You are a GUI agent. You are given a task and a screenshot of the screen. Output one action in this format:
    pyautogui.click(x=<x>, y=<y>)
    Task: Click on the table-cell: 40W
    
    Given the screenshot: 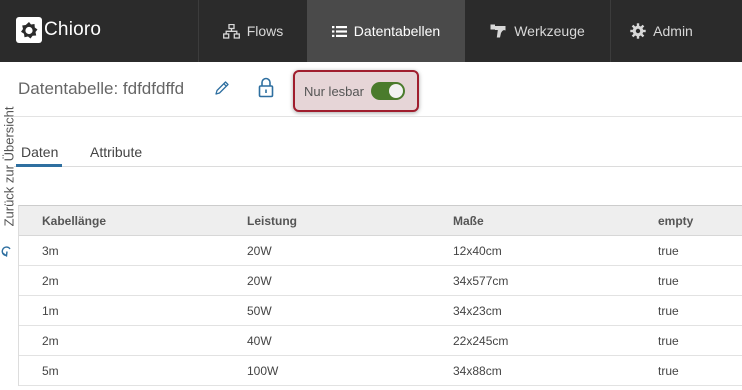 What is the action you would take?
    pyautogui.click(x=259, y=341)
    